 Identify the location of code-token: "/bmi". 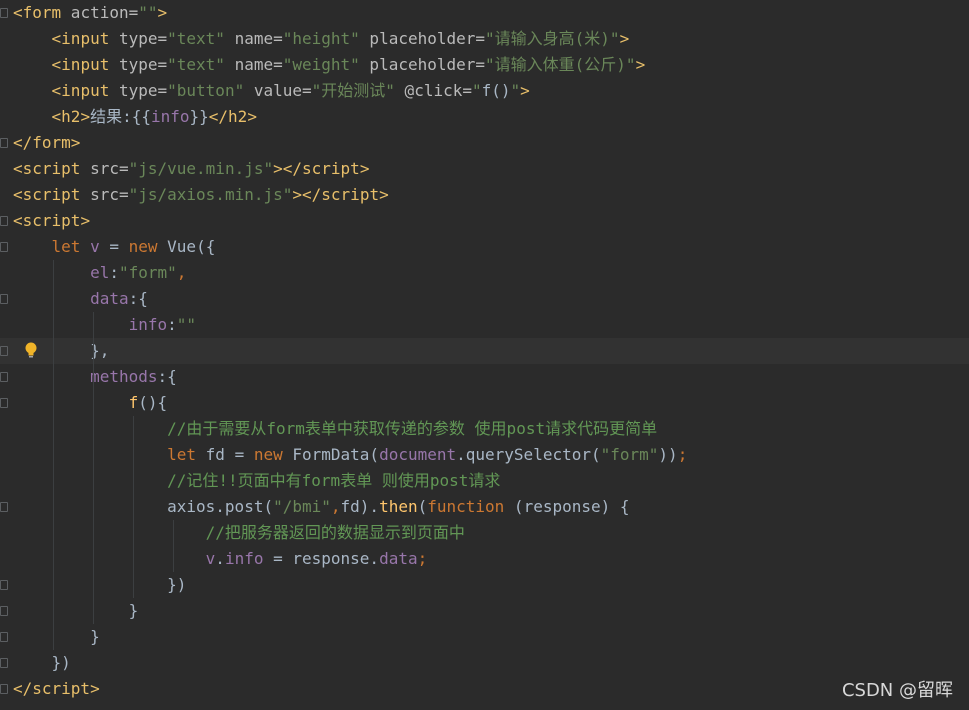
(302, 506).